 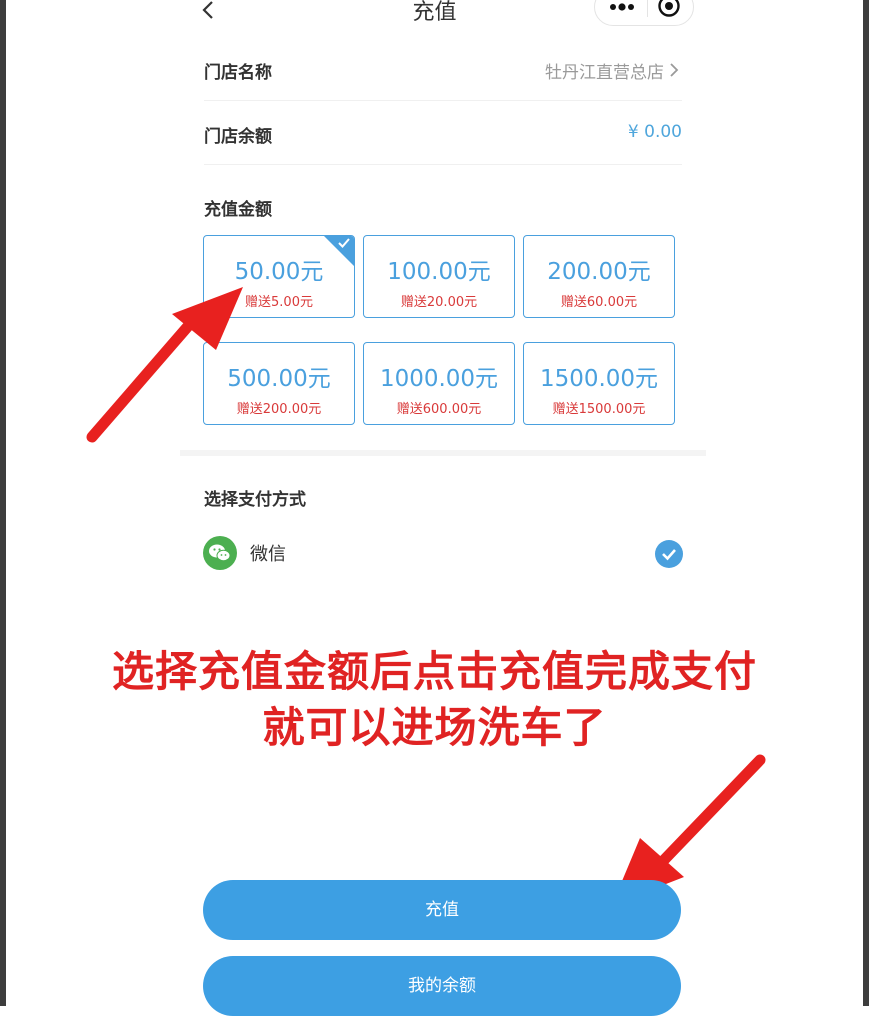 I want to click on recharge-button: 充值, so click(x=442, y=910).